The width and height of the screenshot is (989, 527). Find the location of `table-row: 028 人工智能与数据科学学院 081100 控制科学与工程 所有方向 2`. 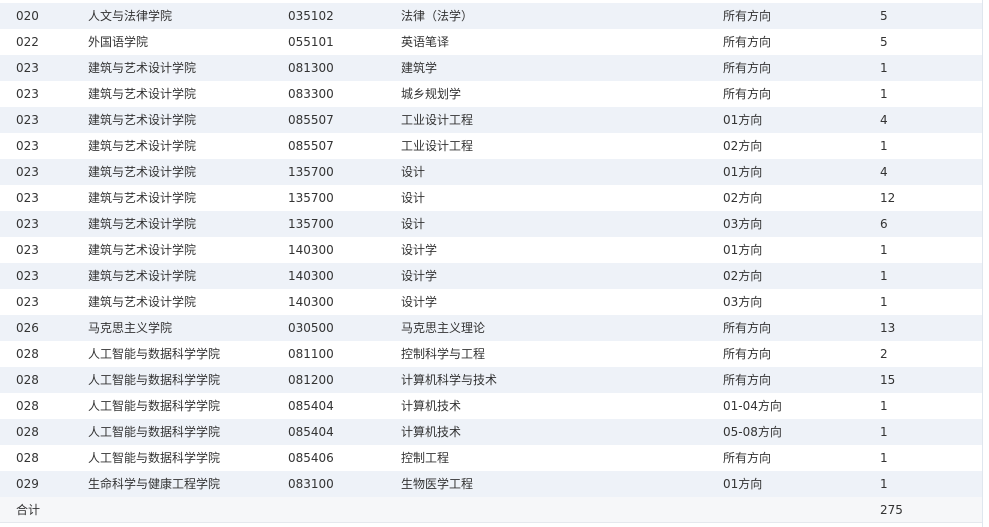

table-row: 028 人工智能与数据科学学院 081100 控制科学与工程 所有方向 2 is located at coordinates (491, 354).